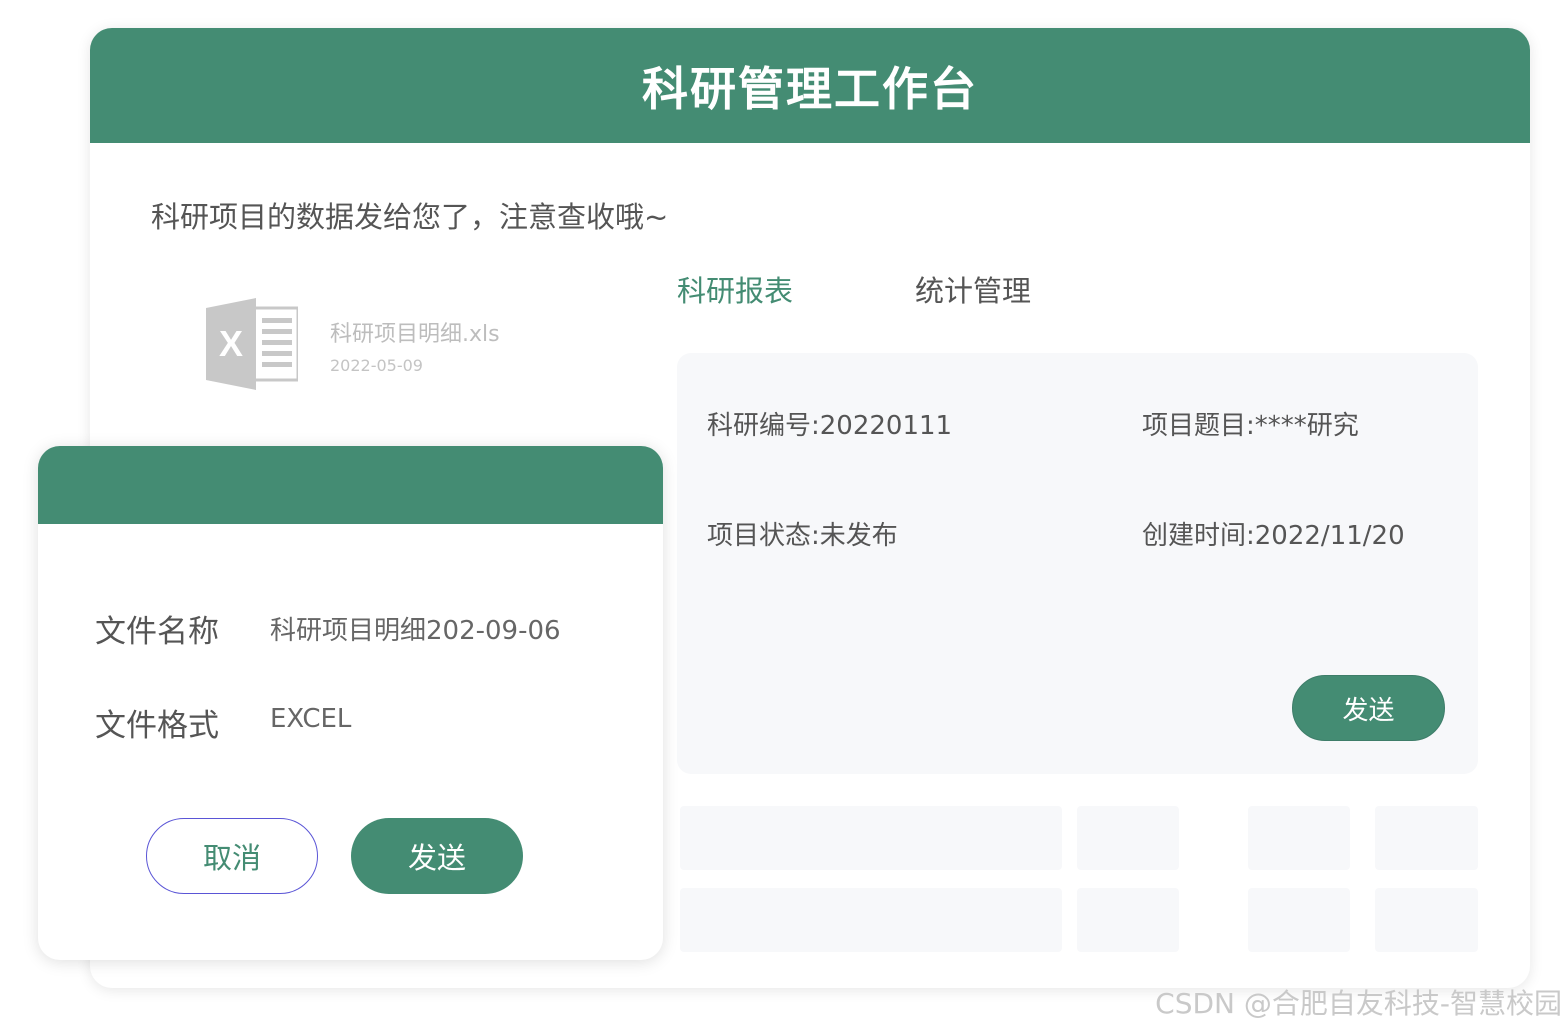 The image size is (1568, 1032). I want to click on attachment-date: 2022-05-09, so click(376, 365).